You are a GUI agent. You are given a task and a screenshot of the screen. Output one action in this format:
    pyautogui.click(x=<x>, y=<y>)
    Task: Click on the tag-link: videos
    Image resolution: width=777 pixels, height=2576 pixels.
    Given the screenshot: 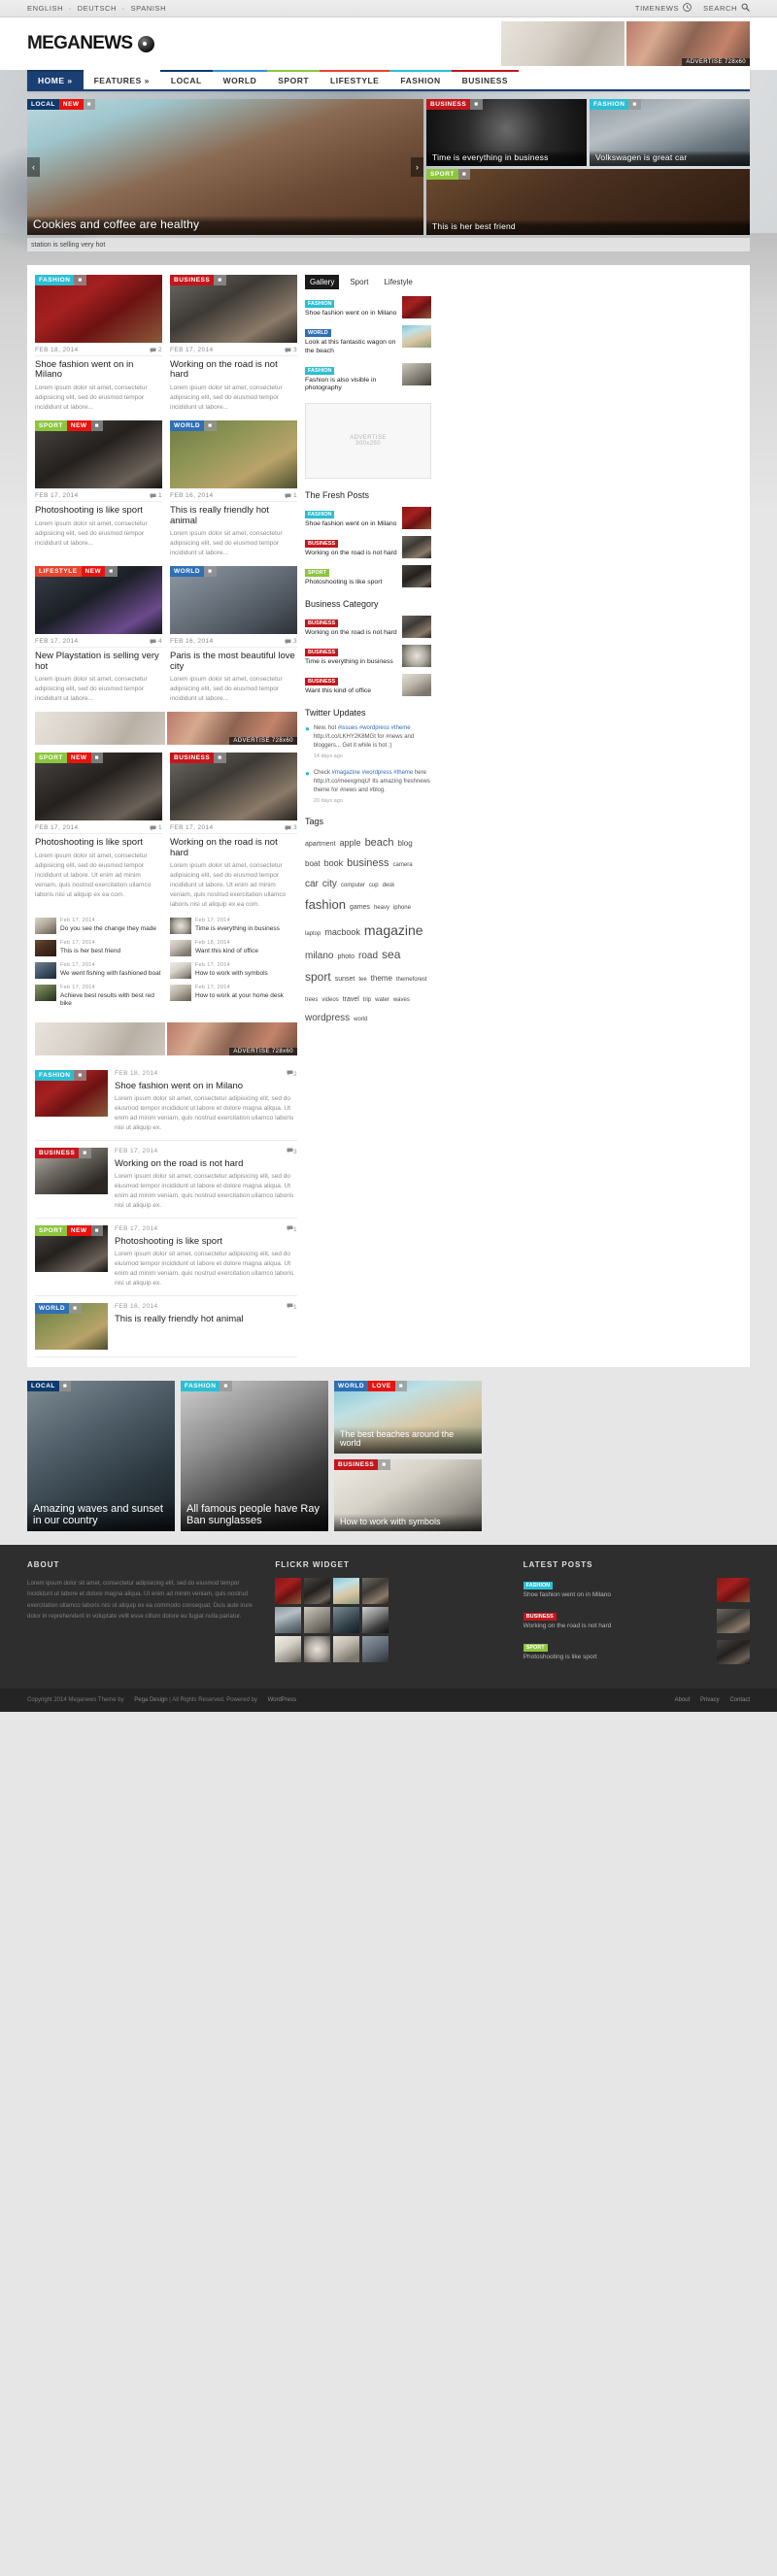 What is the action you would take?
    pyautogui.click(x=329, y=1000)
    